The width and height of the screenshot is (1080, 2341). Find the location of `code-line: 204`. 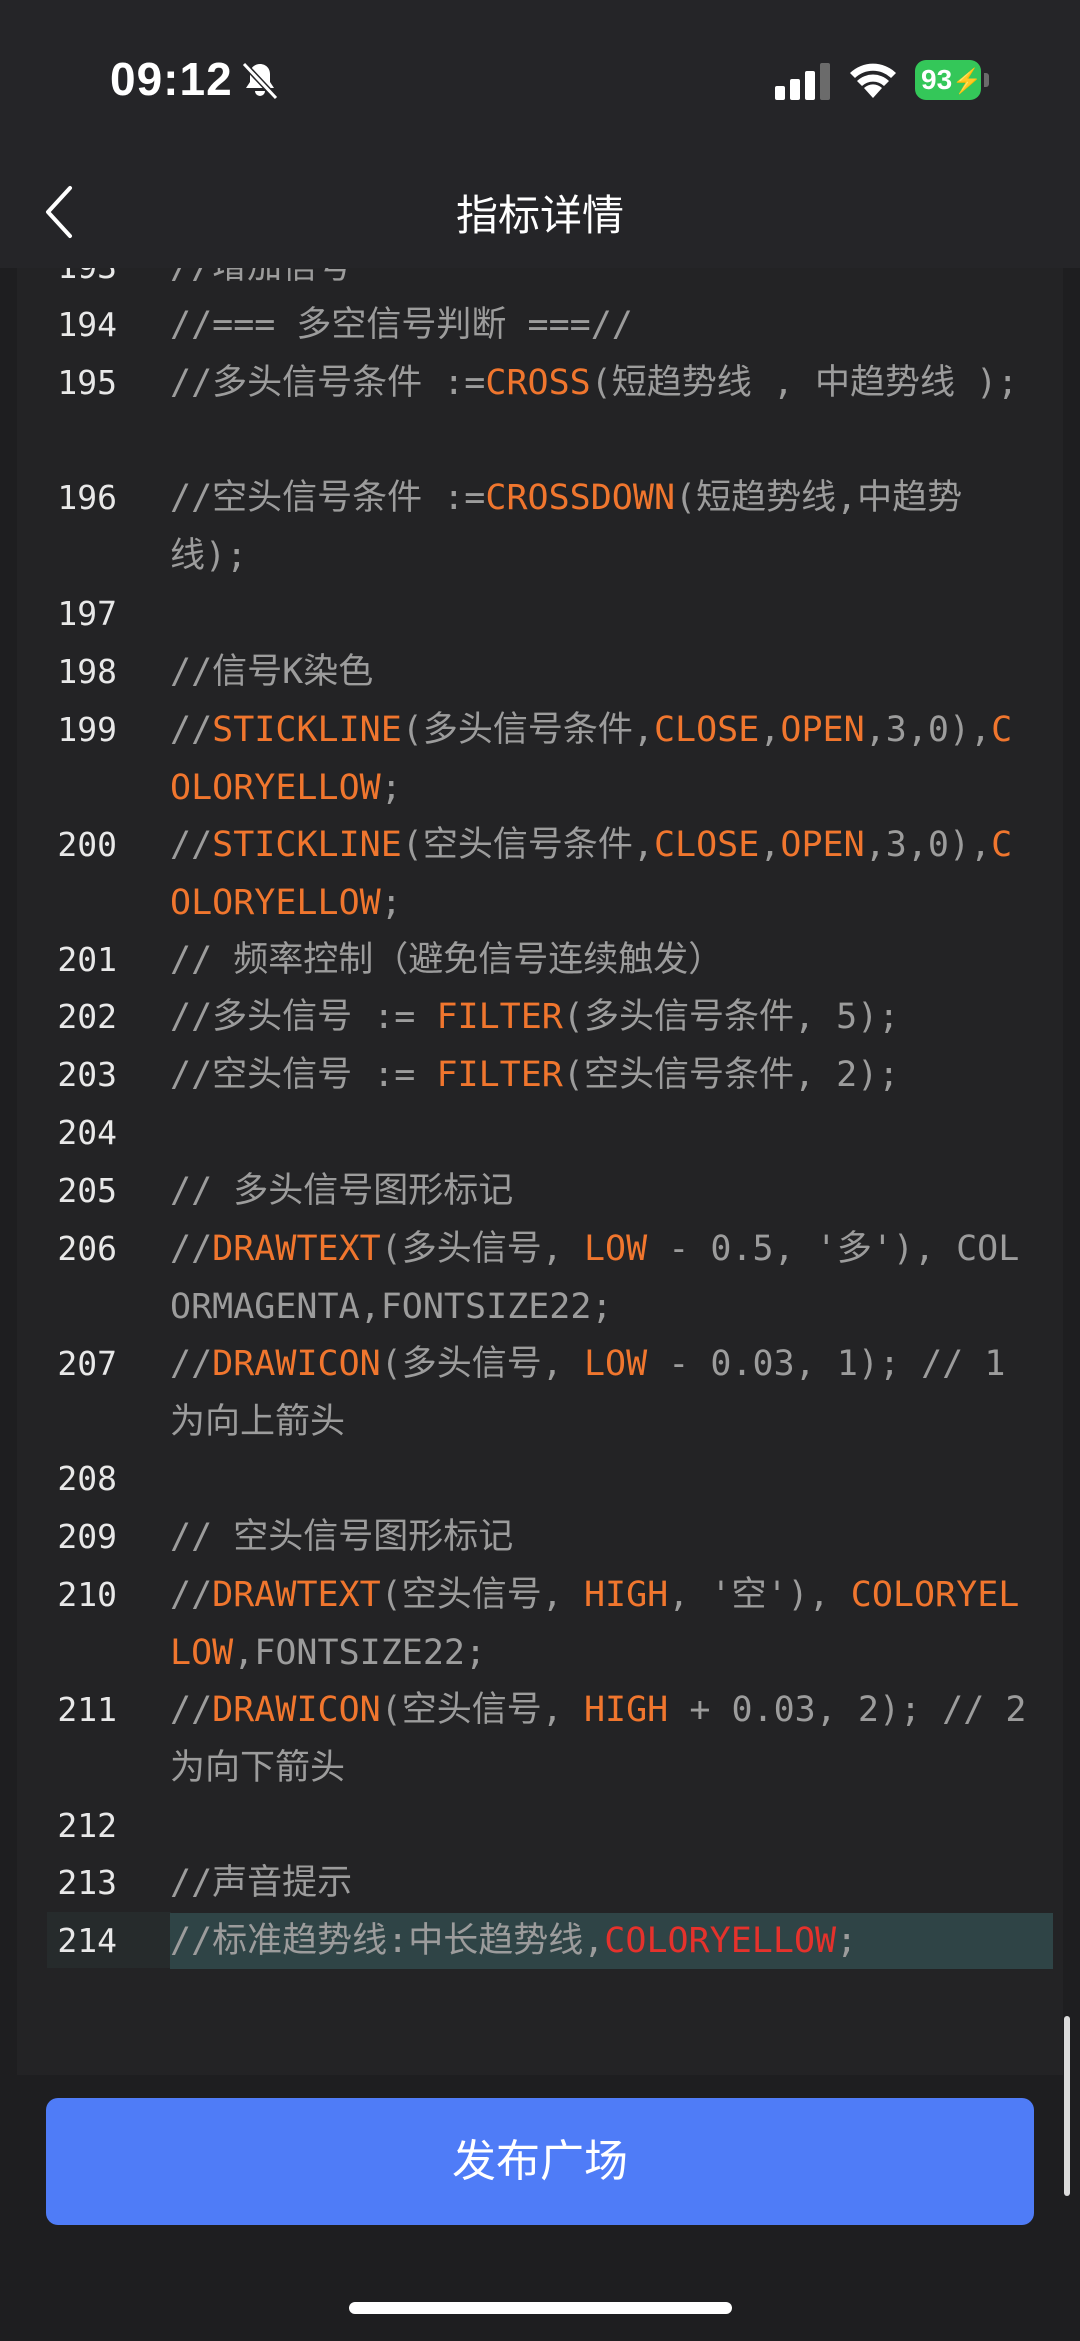

code-line: 204 is located at coordinates (540, 1133).